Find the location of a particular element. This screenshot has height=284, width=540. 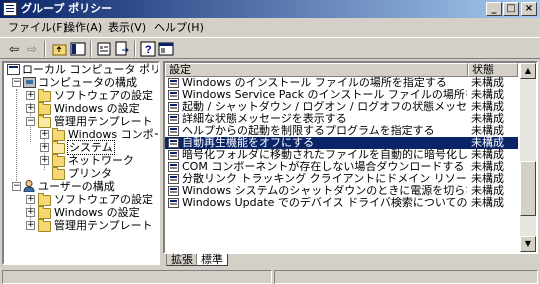

maximize-button: □ is located at coordinates (511, 9).